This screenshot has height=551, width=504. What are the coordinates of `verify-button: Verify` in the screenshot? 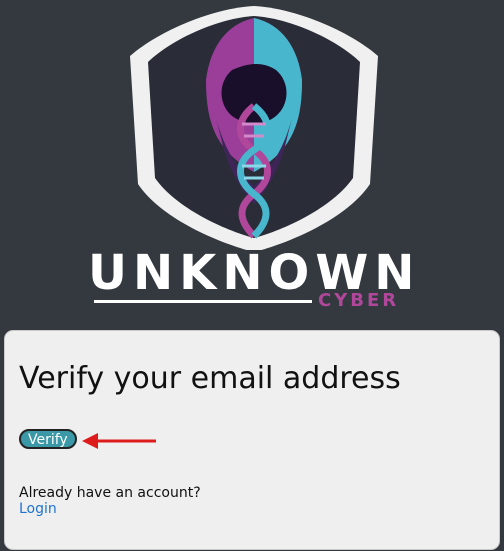 It's located at (48, 439).